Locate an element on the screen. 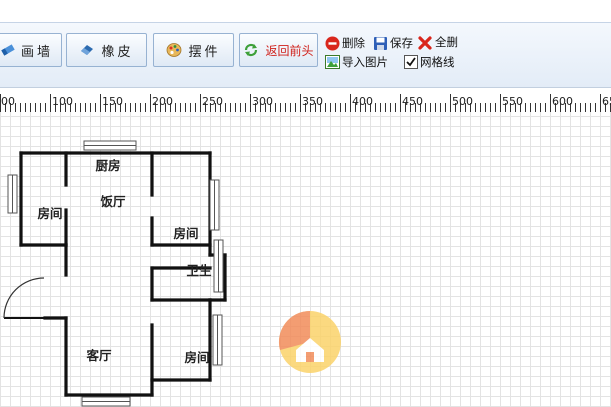  eraser-icon is located at coordinates (87, 50).